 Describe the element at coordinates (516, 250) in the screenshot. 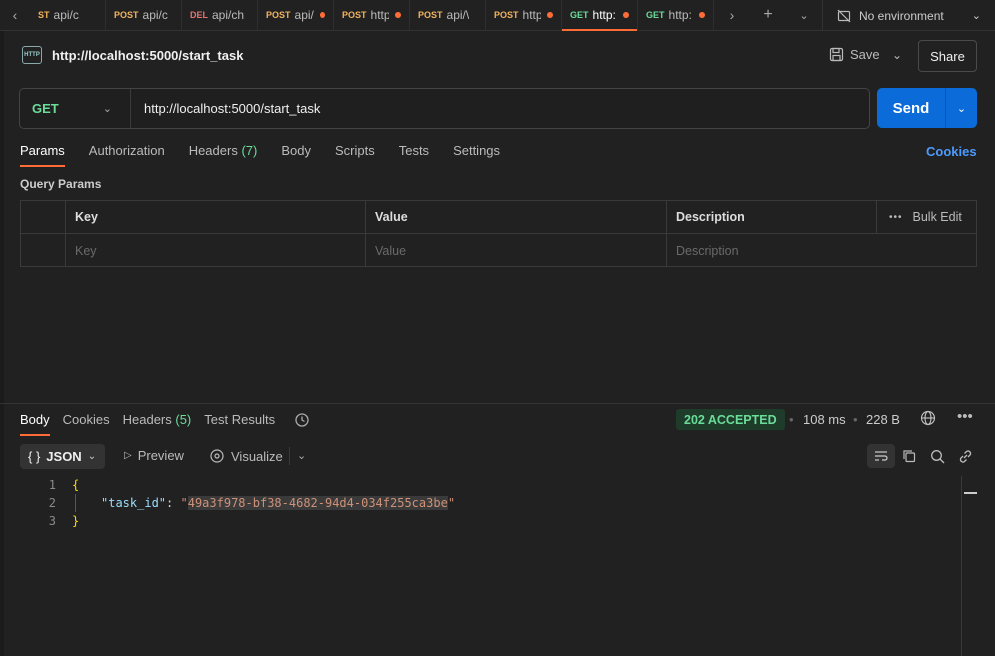

I see `value-input: Value` at that location.